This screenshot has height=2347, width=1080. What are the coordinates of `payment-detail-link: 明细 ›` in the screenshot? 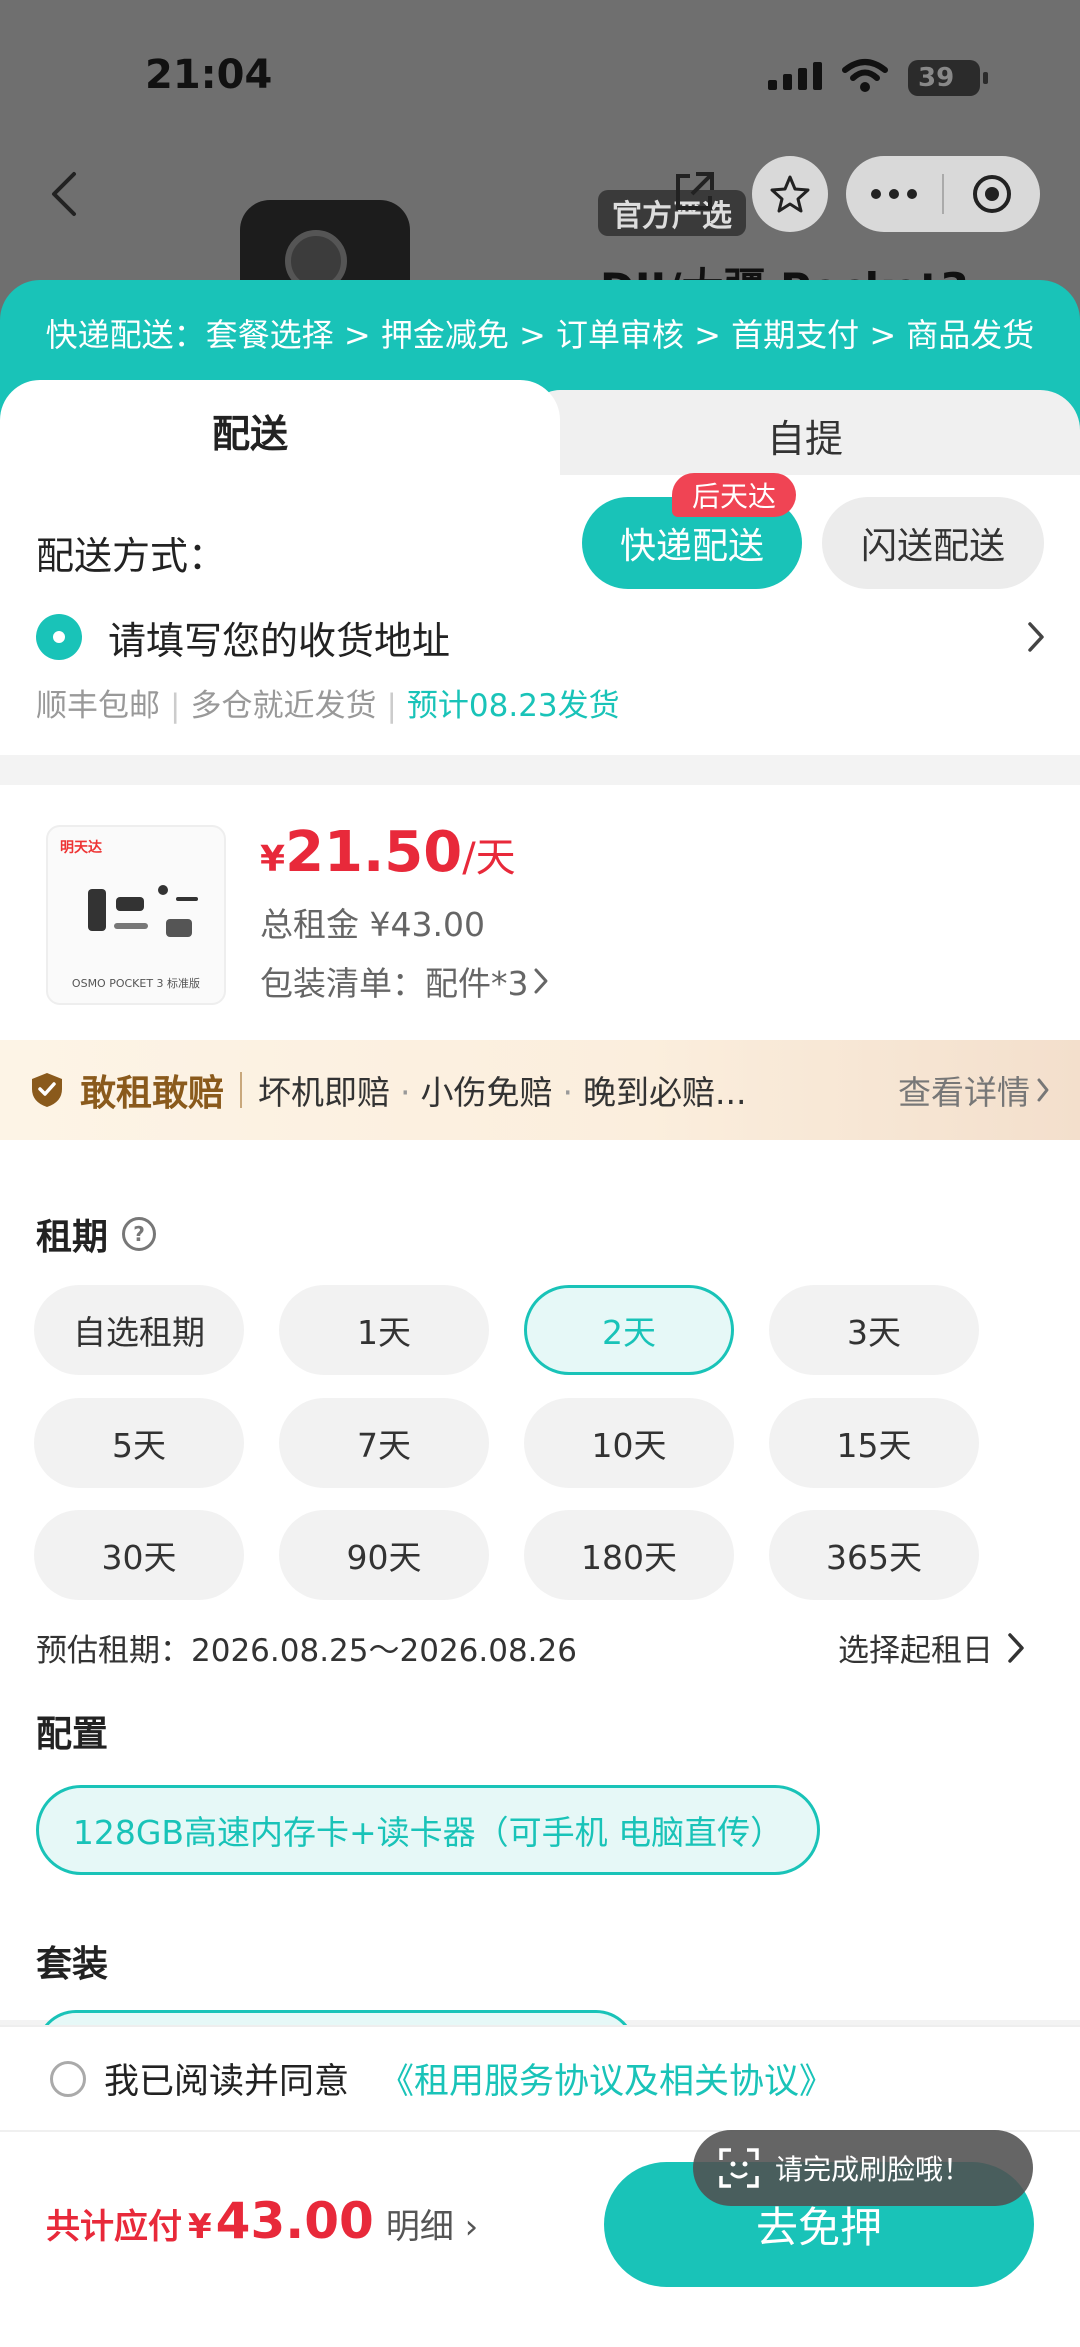 It's located at (432, 2223).